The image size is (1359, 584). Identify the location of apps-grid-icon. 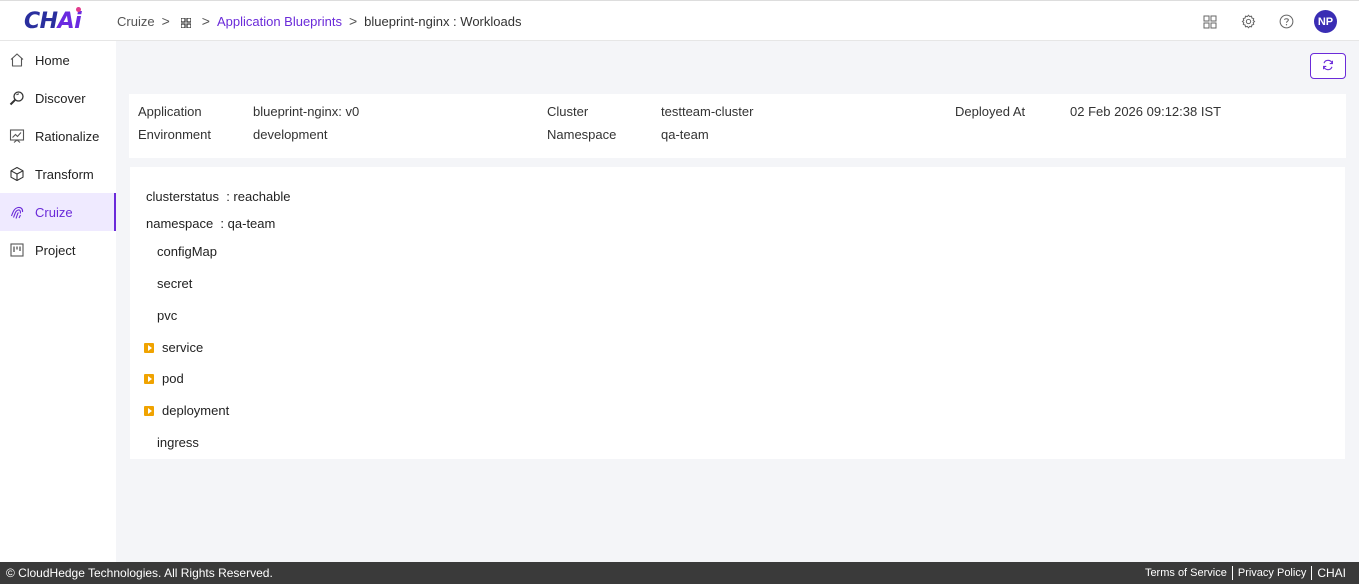
(1210, 22).